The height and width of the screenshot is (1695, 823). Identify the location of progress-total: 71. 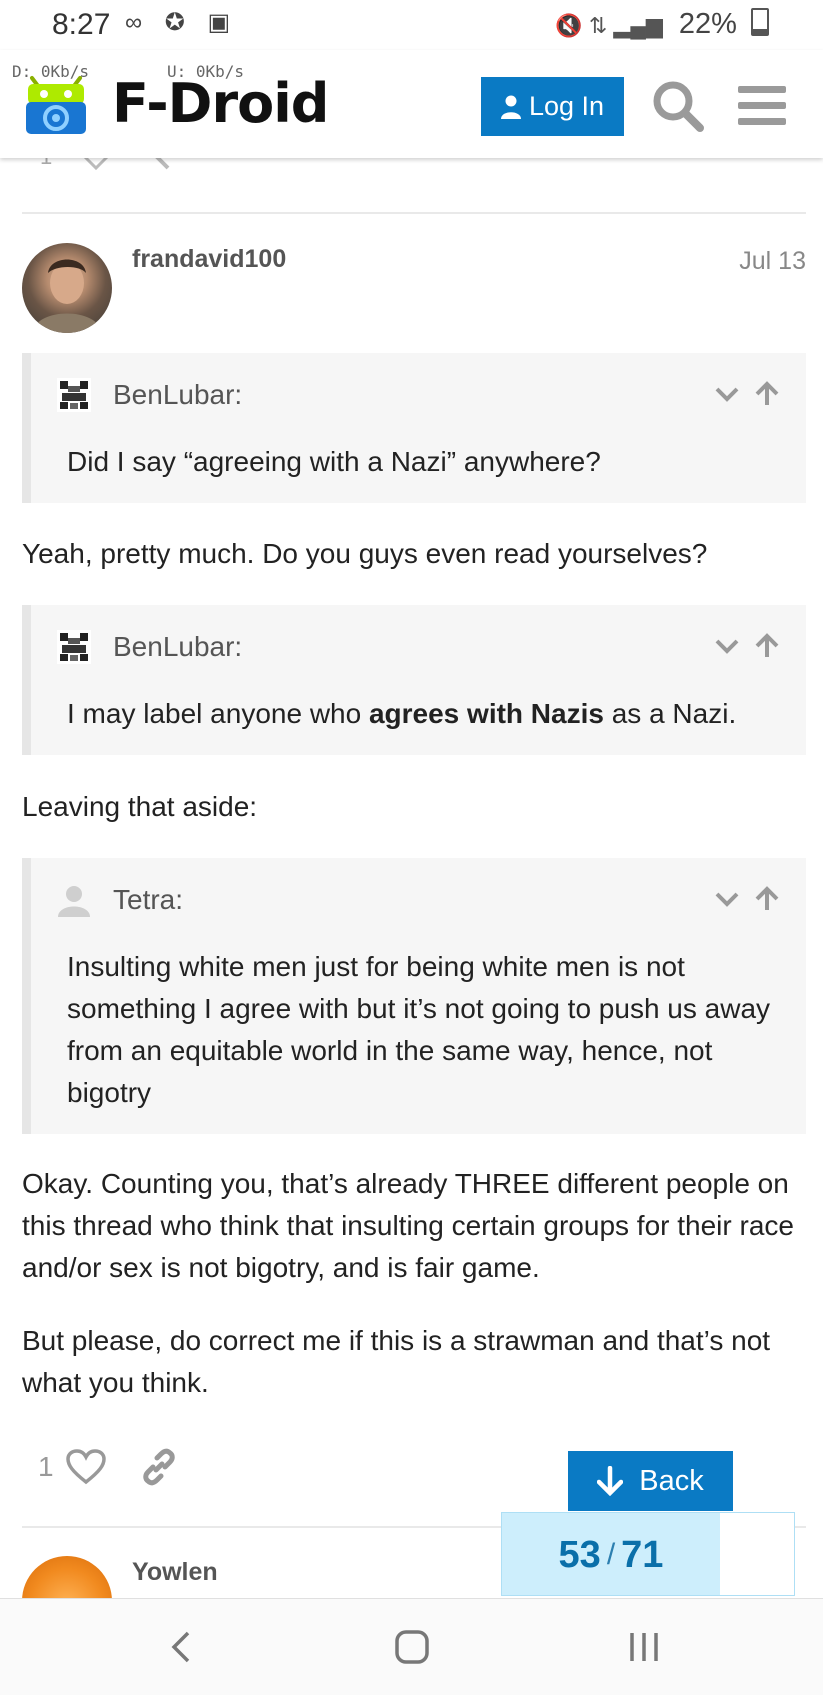
(642, 1554).